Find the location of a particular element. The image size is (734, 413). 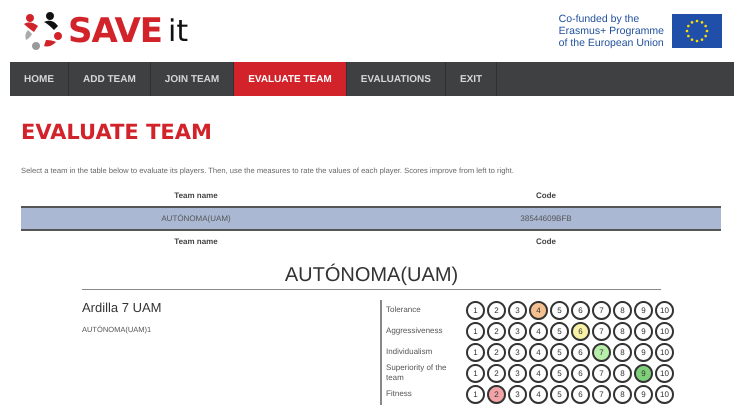

nav-tab: HOME is located at coordinates (39, 79).